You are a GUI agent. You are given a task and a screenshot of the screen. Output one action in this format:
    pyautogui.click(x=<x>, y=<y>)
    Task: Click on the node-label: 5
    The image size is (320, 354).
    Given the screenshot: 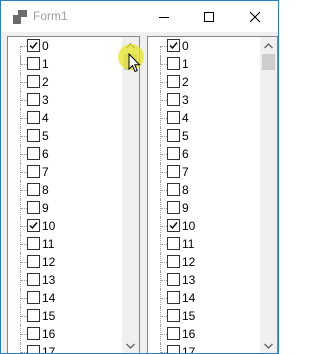 What is the action you would take?
    pyautogui.click(x=45, y=136)
    